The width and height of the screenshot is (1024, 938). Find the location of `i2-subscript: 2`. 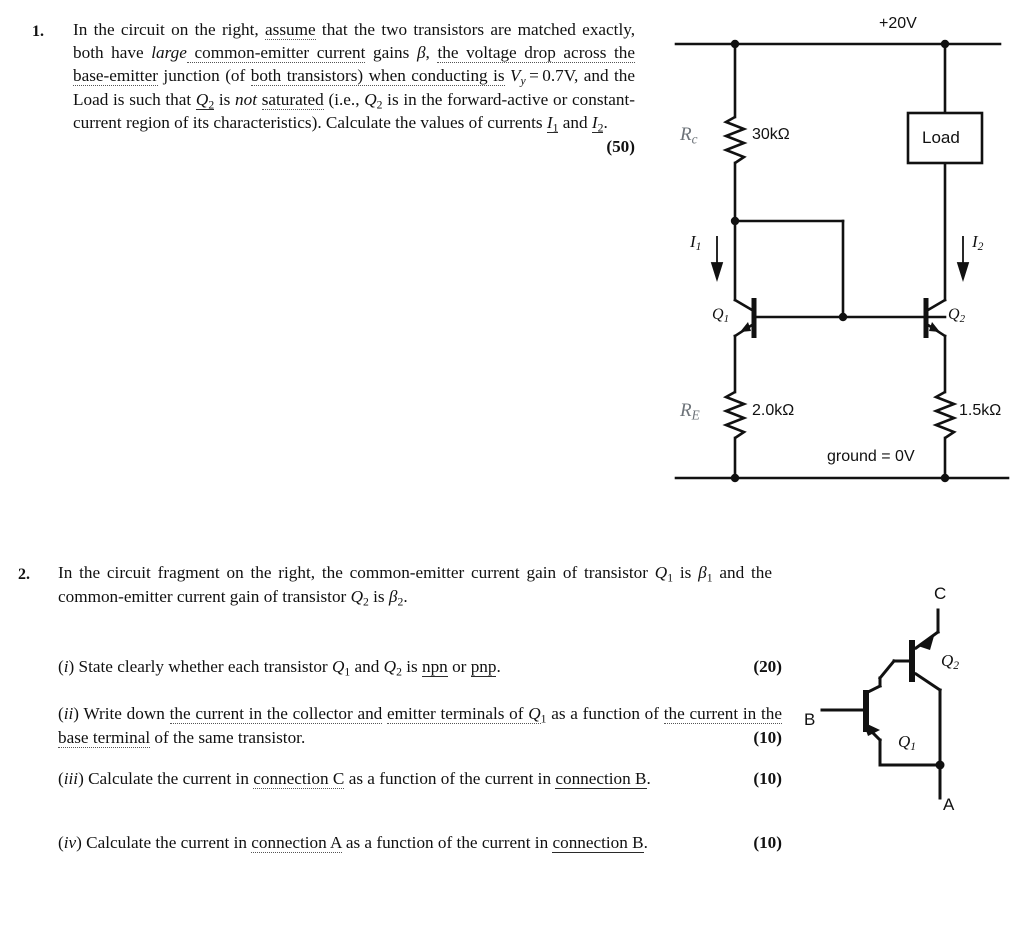

i2-subscript: 2 is located at coordinates (980, 247).